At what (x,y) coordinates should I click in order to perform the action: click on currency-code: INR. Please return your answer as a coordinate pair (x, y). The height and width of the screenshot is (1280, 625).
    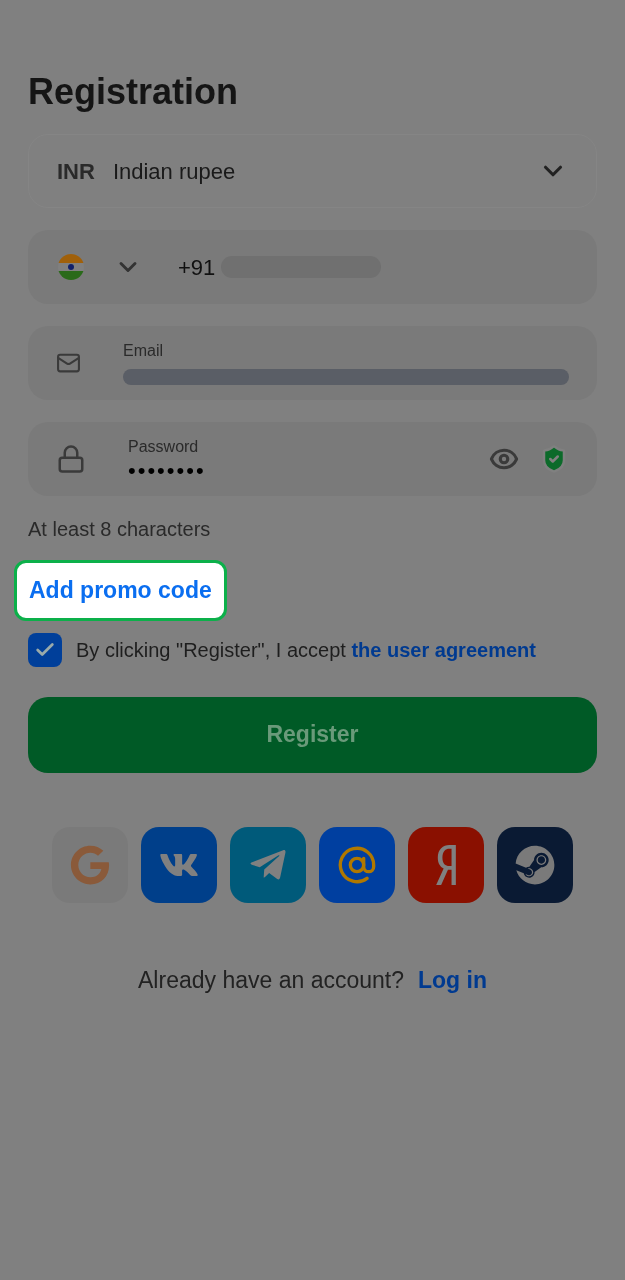
    Looking at the image, I should click on (76, 171).